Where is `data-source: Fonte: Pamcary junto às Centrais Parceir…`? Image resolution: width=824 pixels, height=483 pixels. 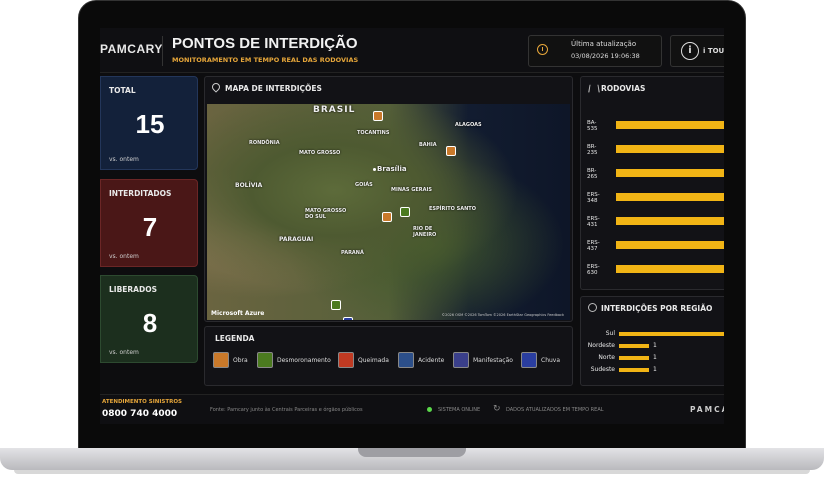
data-source: Fonte: Pamcary junto às Centrais Parceir… is located at coordinates (286, 410).